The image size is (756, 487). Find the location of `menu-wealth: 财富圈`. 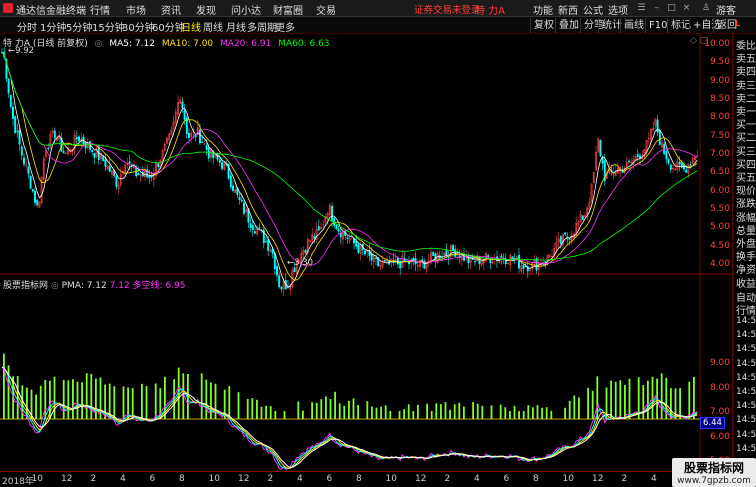

menu-wealth: 财富圈 is located at coordinates (288, 9).